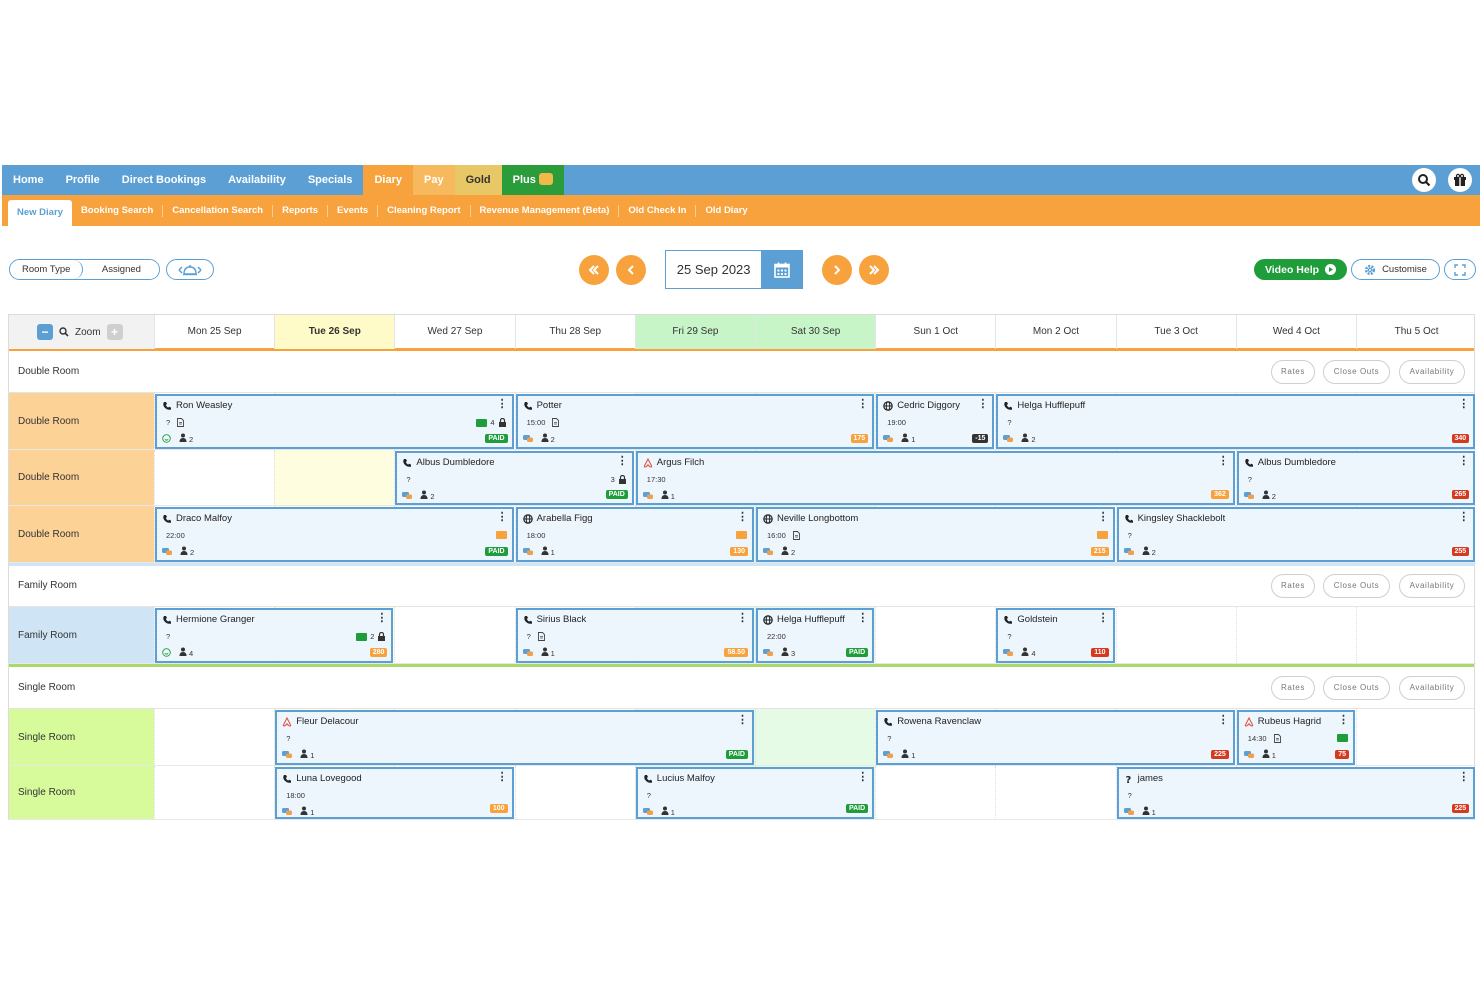 This screenshot has height=987, width=1480. Describe the element at coordinates (1356, 478) in the screenshot. I see `booking-card: Albus Dumbledore ⋮? 2 265` at that location.